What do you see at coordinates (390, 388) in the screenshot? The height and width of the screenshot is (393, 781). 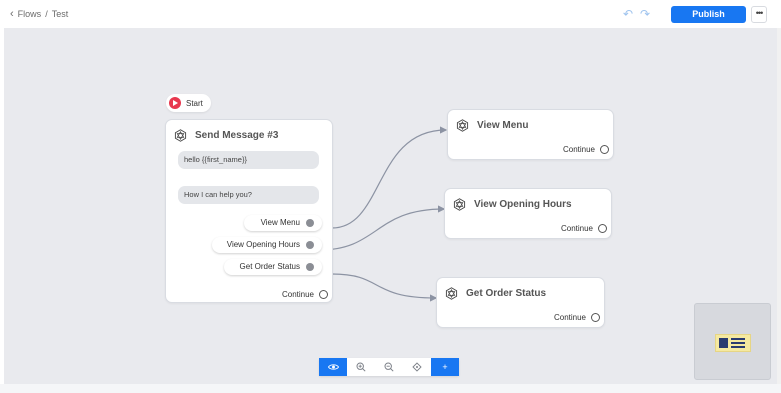 I see `bottom-strip` at bounding box center [390, 388].